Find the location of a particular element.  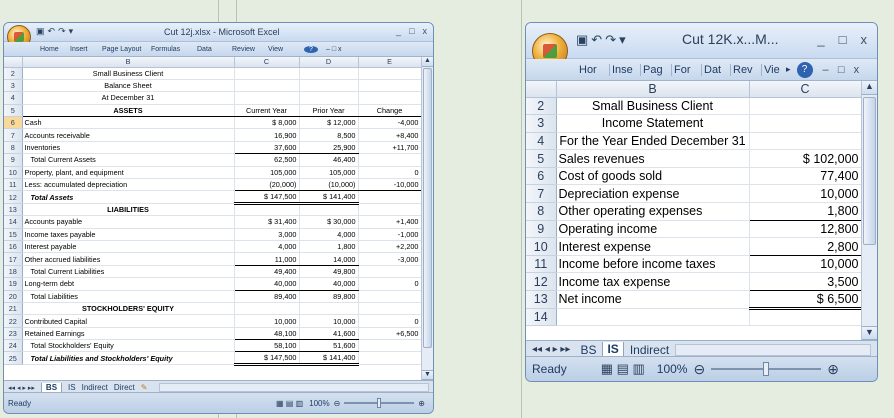

cell-value: 49,800 is located at coordinates (329, 272).